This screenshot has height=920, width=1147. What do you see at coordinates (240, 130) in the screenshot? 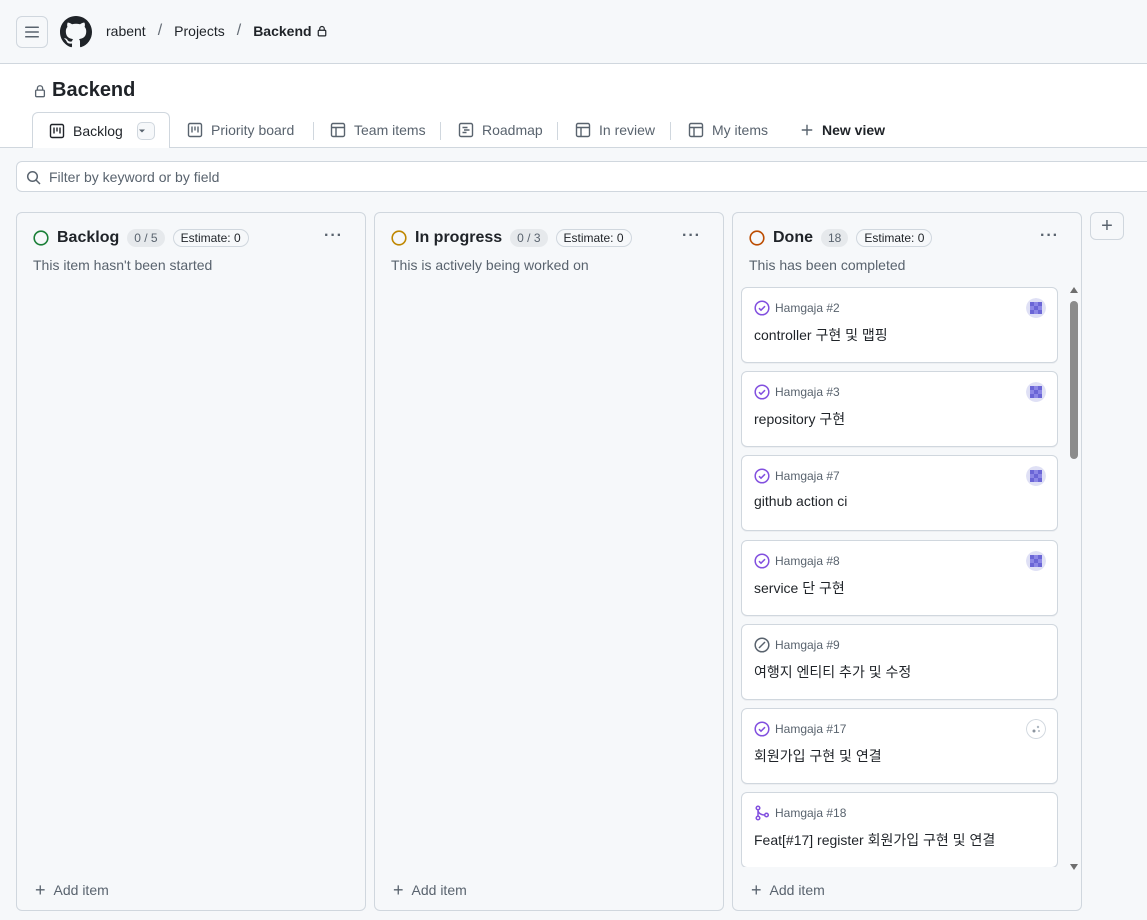
I see `tab-priority-board: Priority board` at bounding box center [240, 130].